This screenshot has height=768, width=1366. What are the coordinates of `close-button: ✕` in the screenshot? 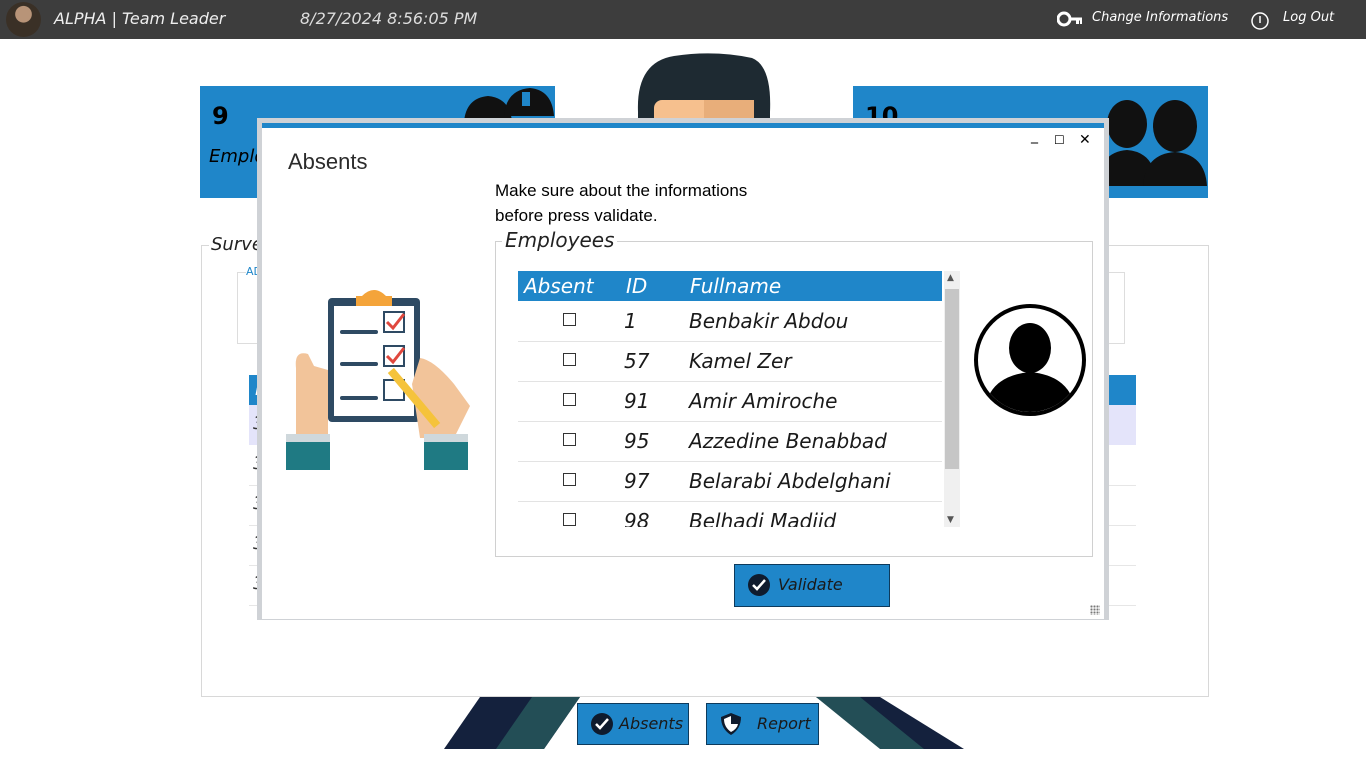 It's located at (1085, 140).